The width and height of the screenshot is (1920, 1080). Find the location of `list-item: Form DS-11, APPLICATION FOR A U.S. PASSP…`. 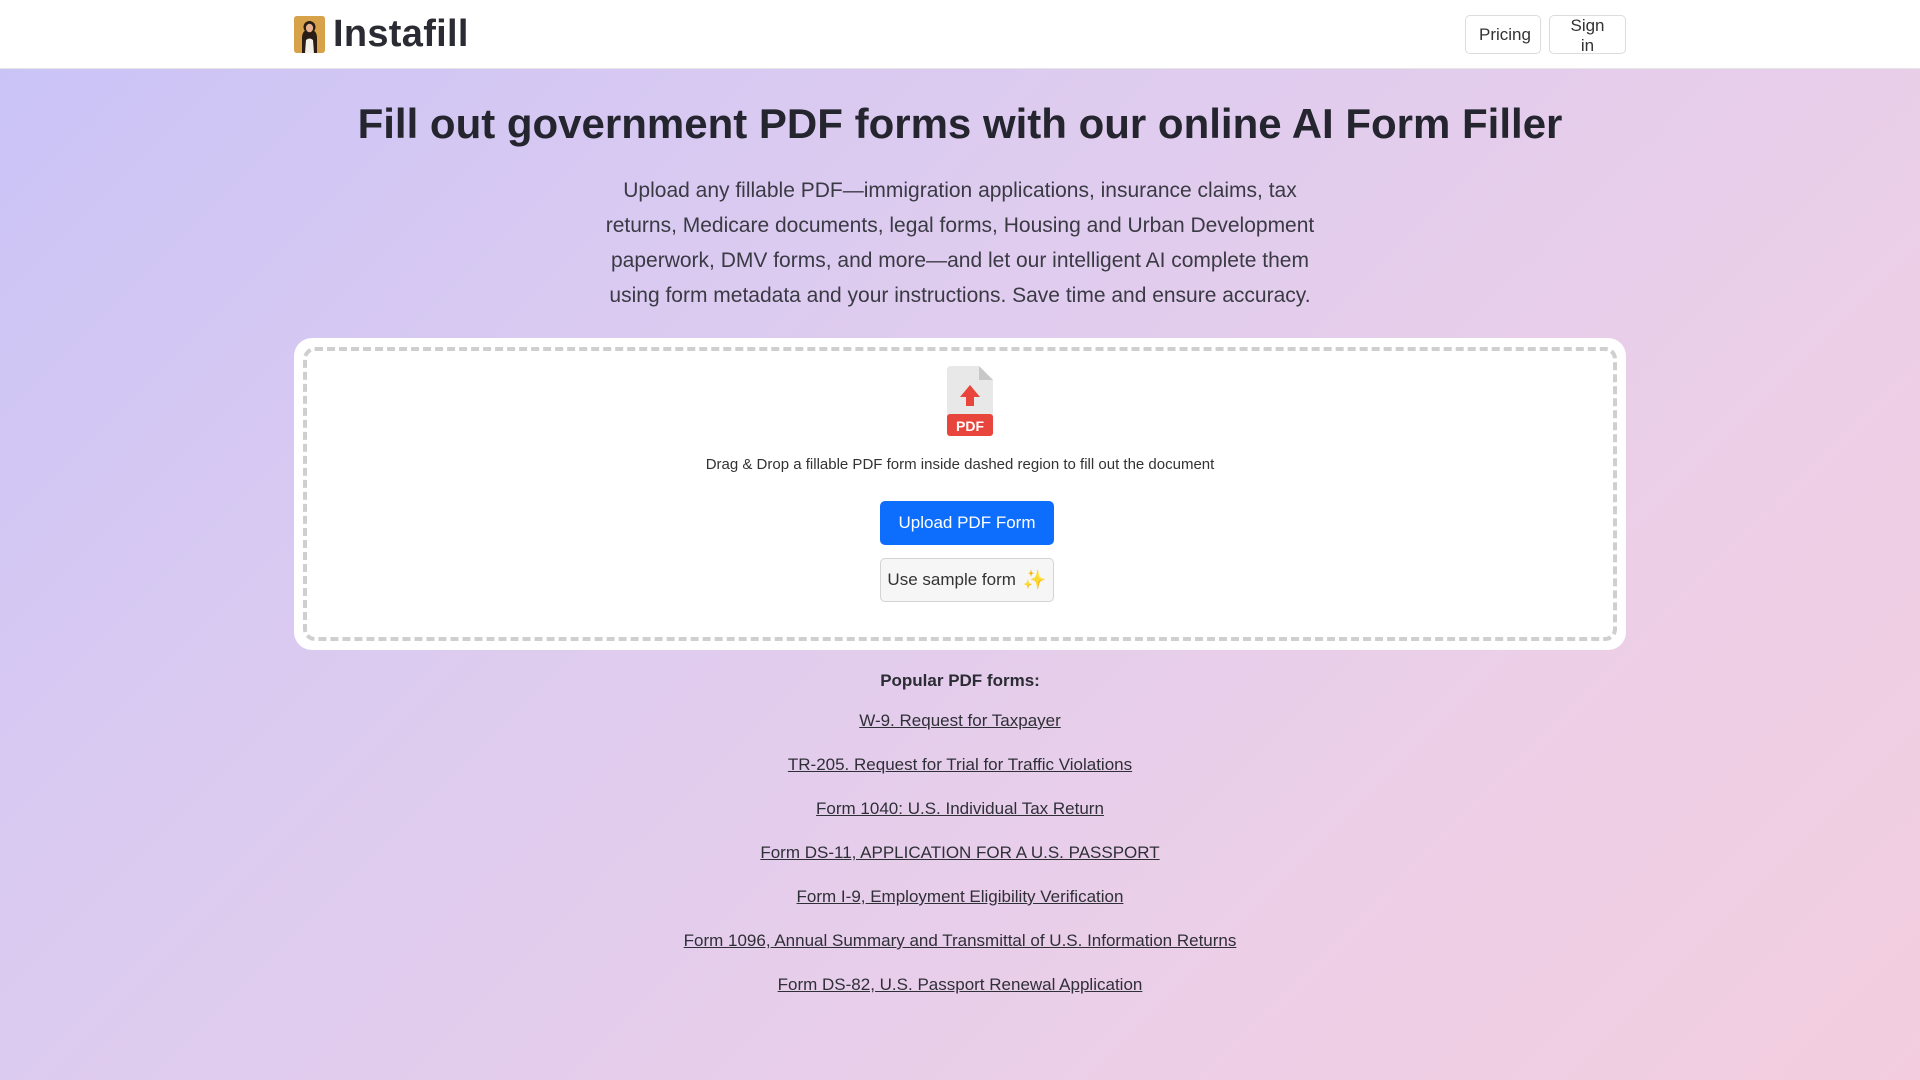

list-item: Form DS-11, APPLICATION FOR A U.S. PASSP… is located at coordinates (960, 865).